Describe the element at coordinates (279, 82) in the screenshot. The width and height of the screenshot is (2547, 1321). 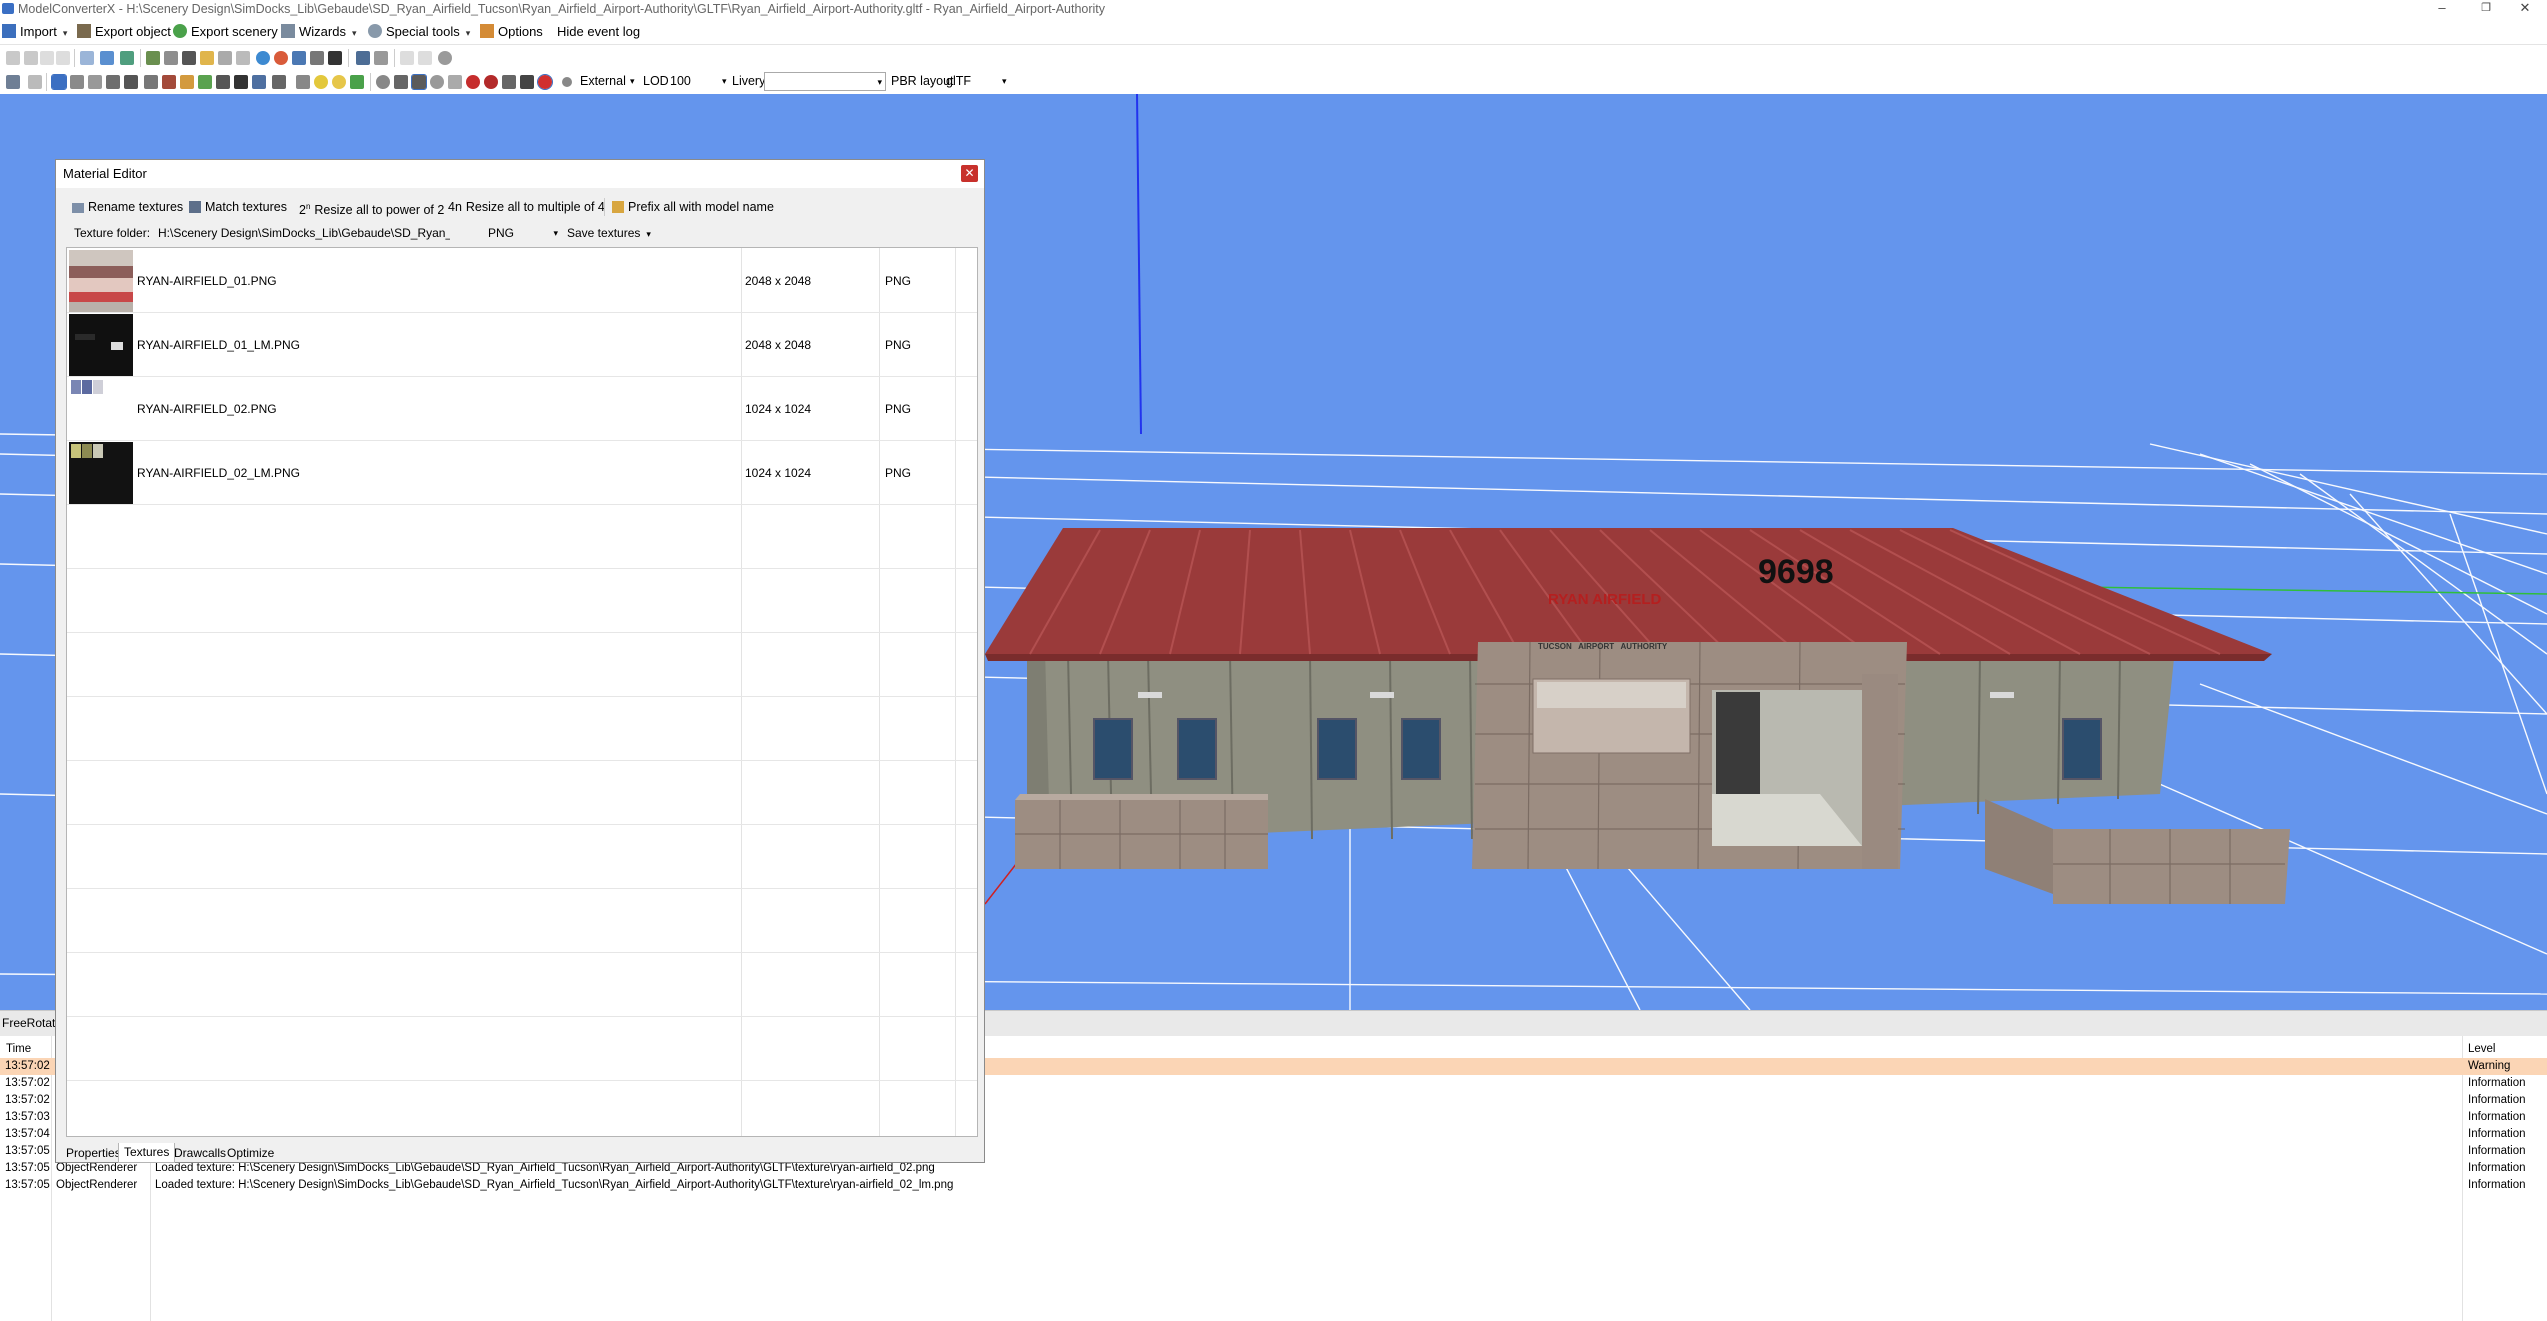
I see `light-group-icon` at that location.